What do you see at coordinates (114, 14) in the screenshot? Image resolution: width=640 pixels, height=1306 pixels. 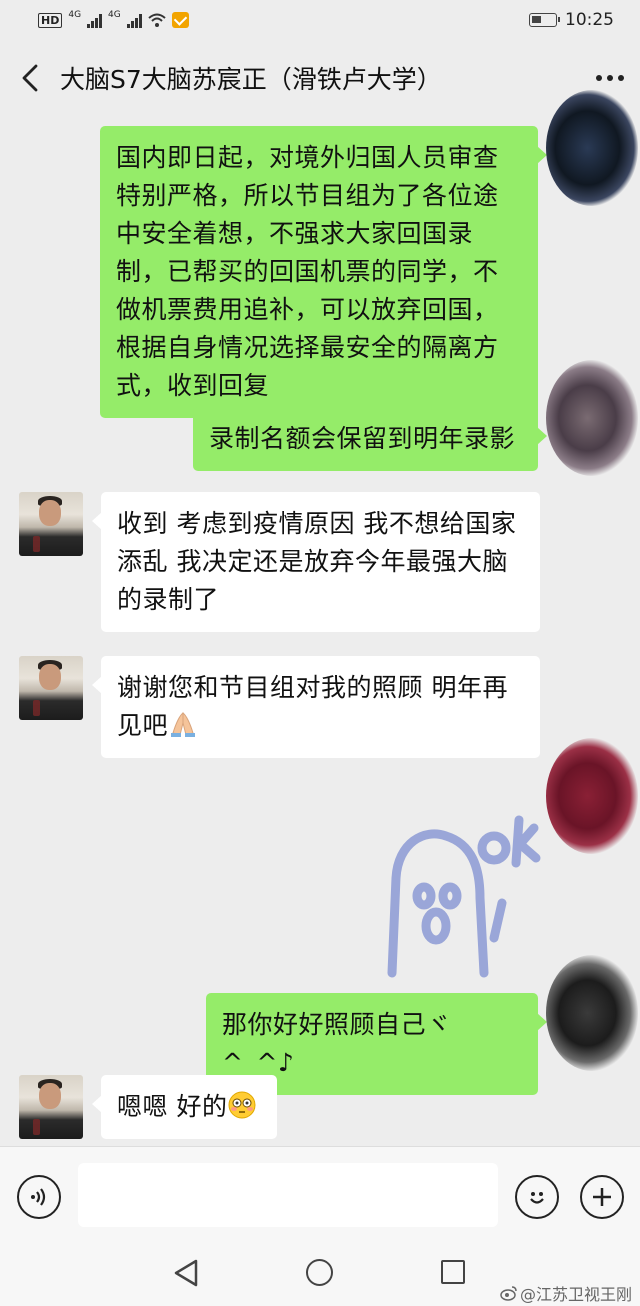 I see `network-label-2: 4G` at bounding box center [114, 14].